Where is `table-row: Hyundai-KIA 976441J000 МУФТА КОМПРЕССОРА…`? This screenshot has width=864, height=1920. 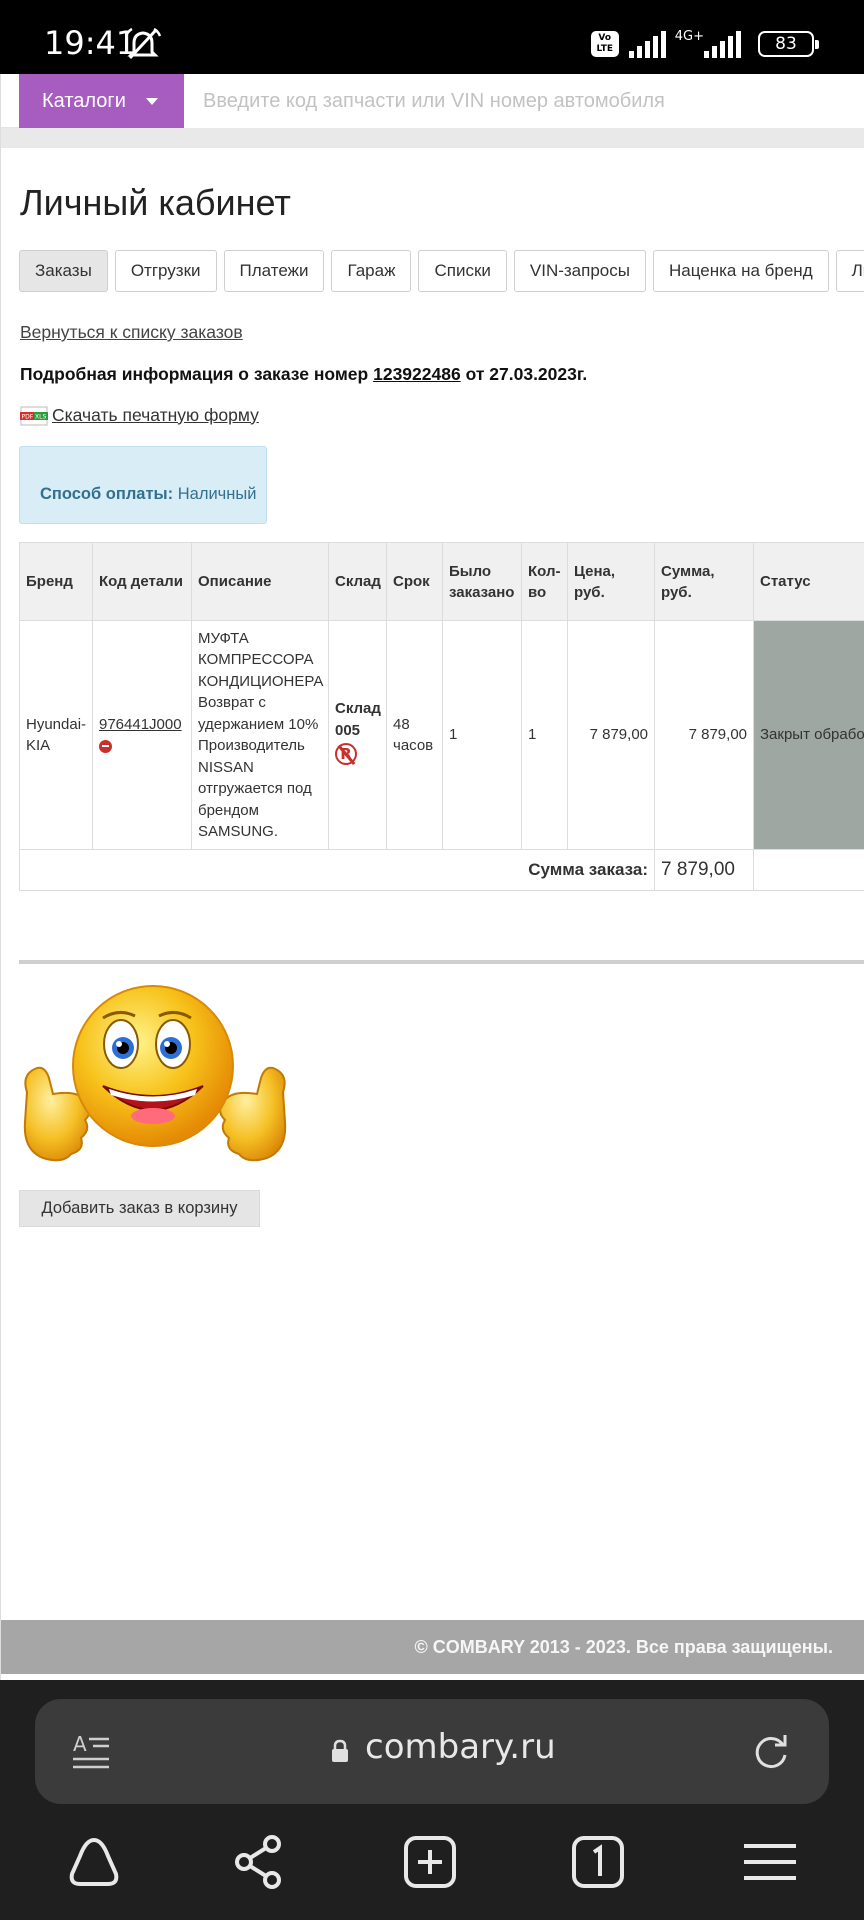 table-row: Hyundai-KIA 976441J000 МУФТА КОМПРЕССОРА… is located at coordinates (441, 735).